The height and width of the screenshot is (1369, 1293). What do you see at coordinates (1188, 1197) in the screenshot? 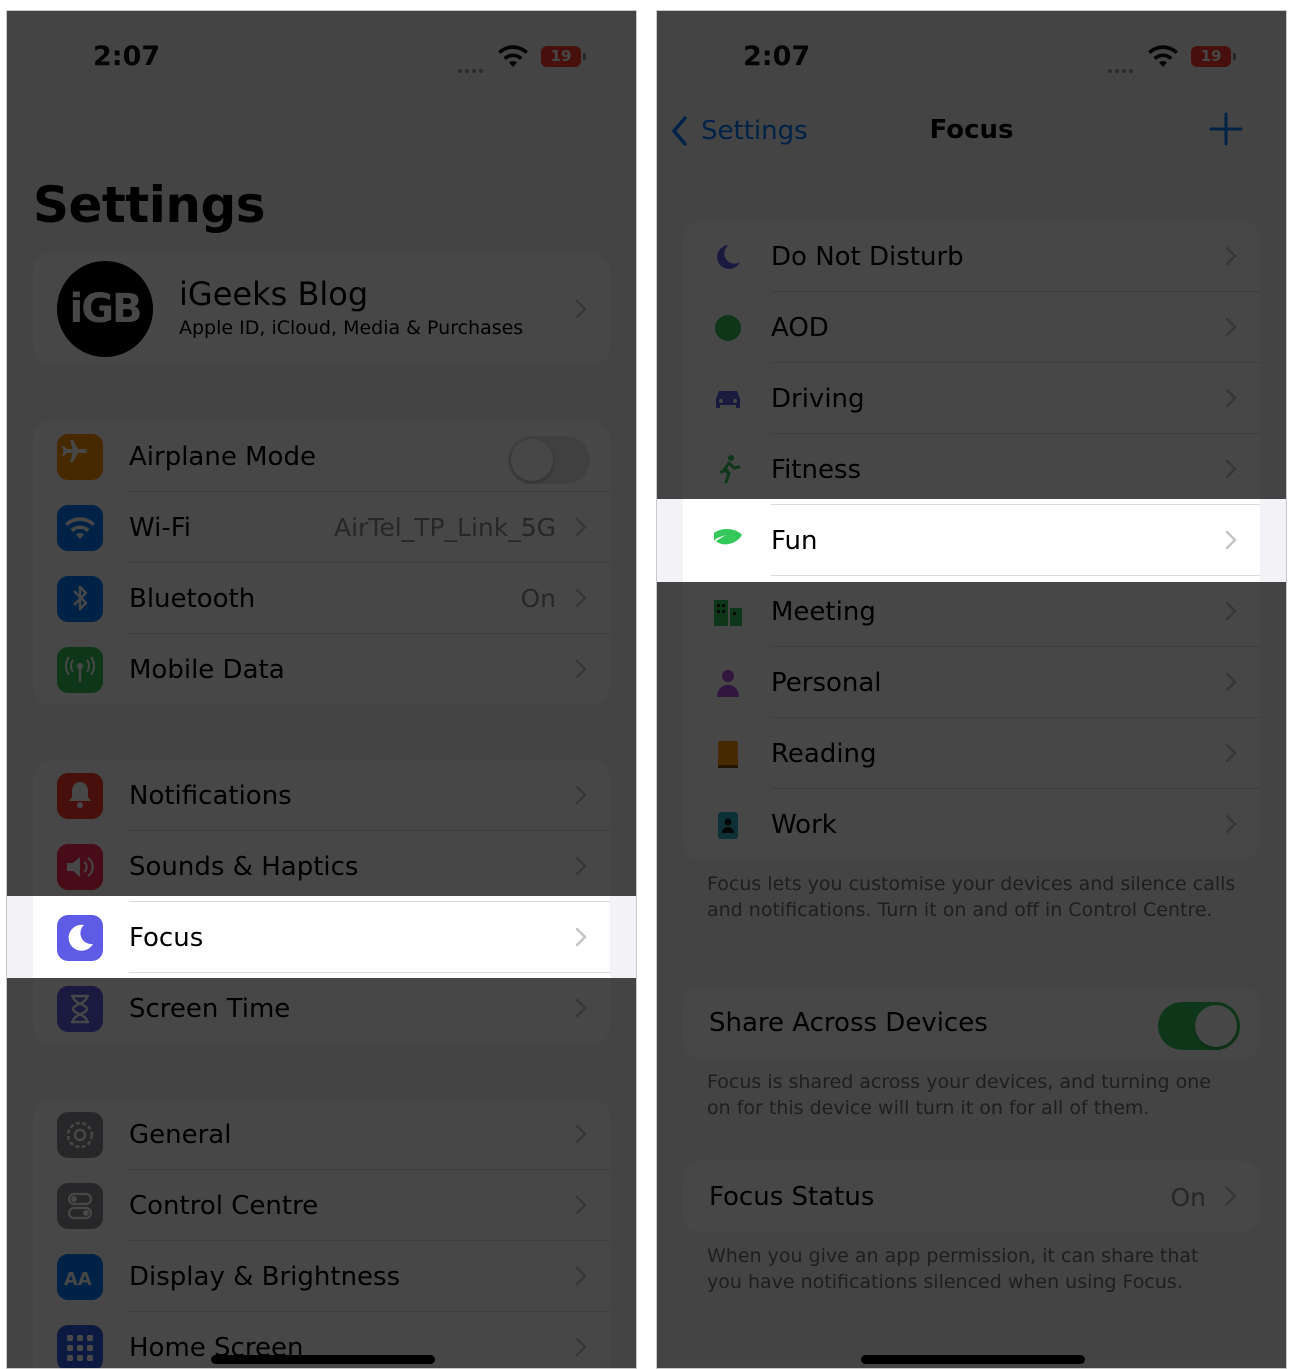
I see `focus-status-value: On` at bounding box center [1188, 1197].